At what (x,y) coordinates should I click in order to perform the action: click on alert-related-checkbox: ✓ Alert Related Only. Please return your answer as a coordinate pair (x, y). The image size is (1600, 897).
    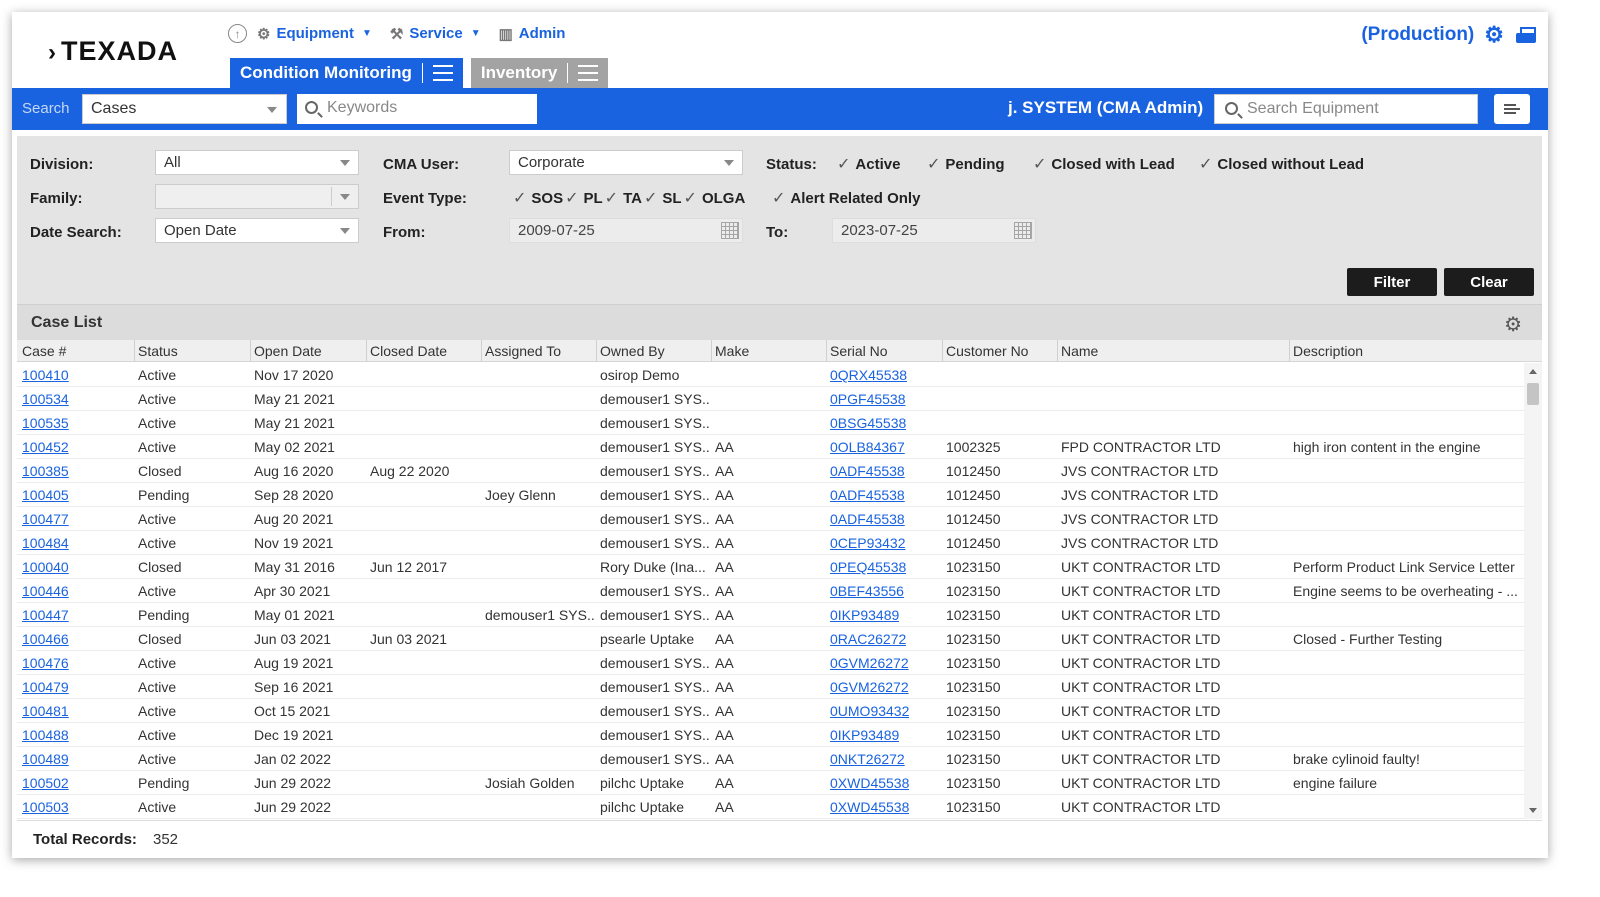
    Looking at the image, I should click on (846, 198).